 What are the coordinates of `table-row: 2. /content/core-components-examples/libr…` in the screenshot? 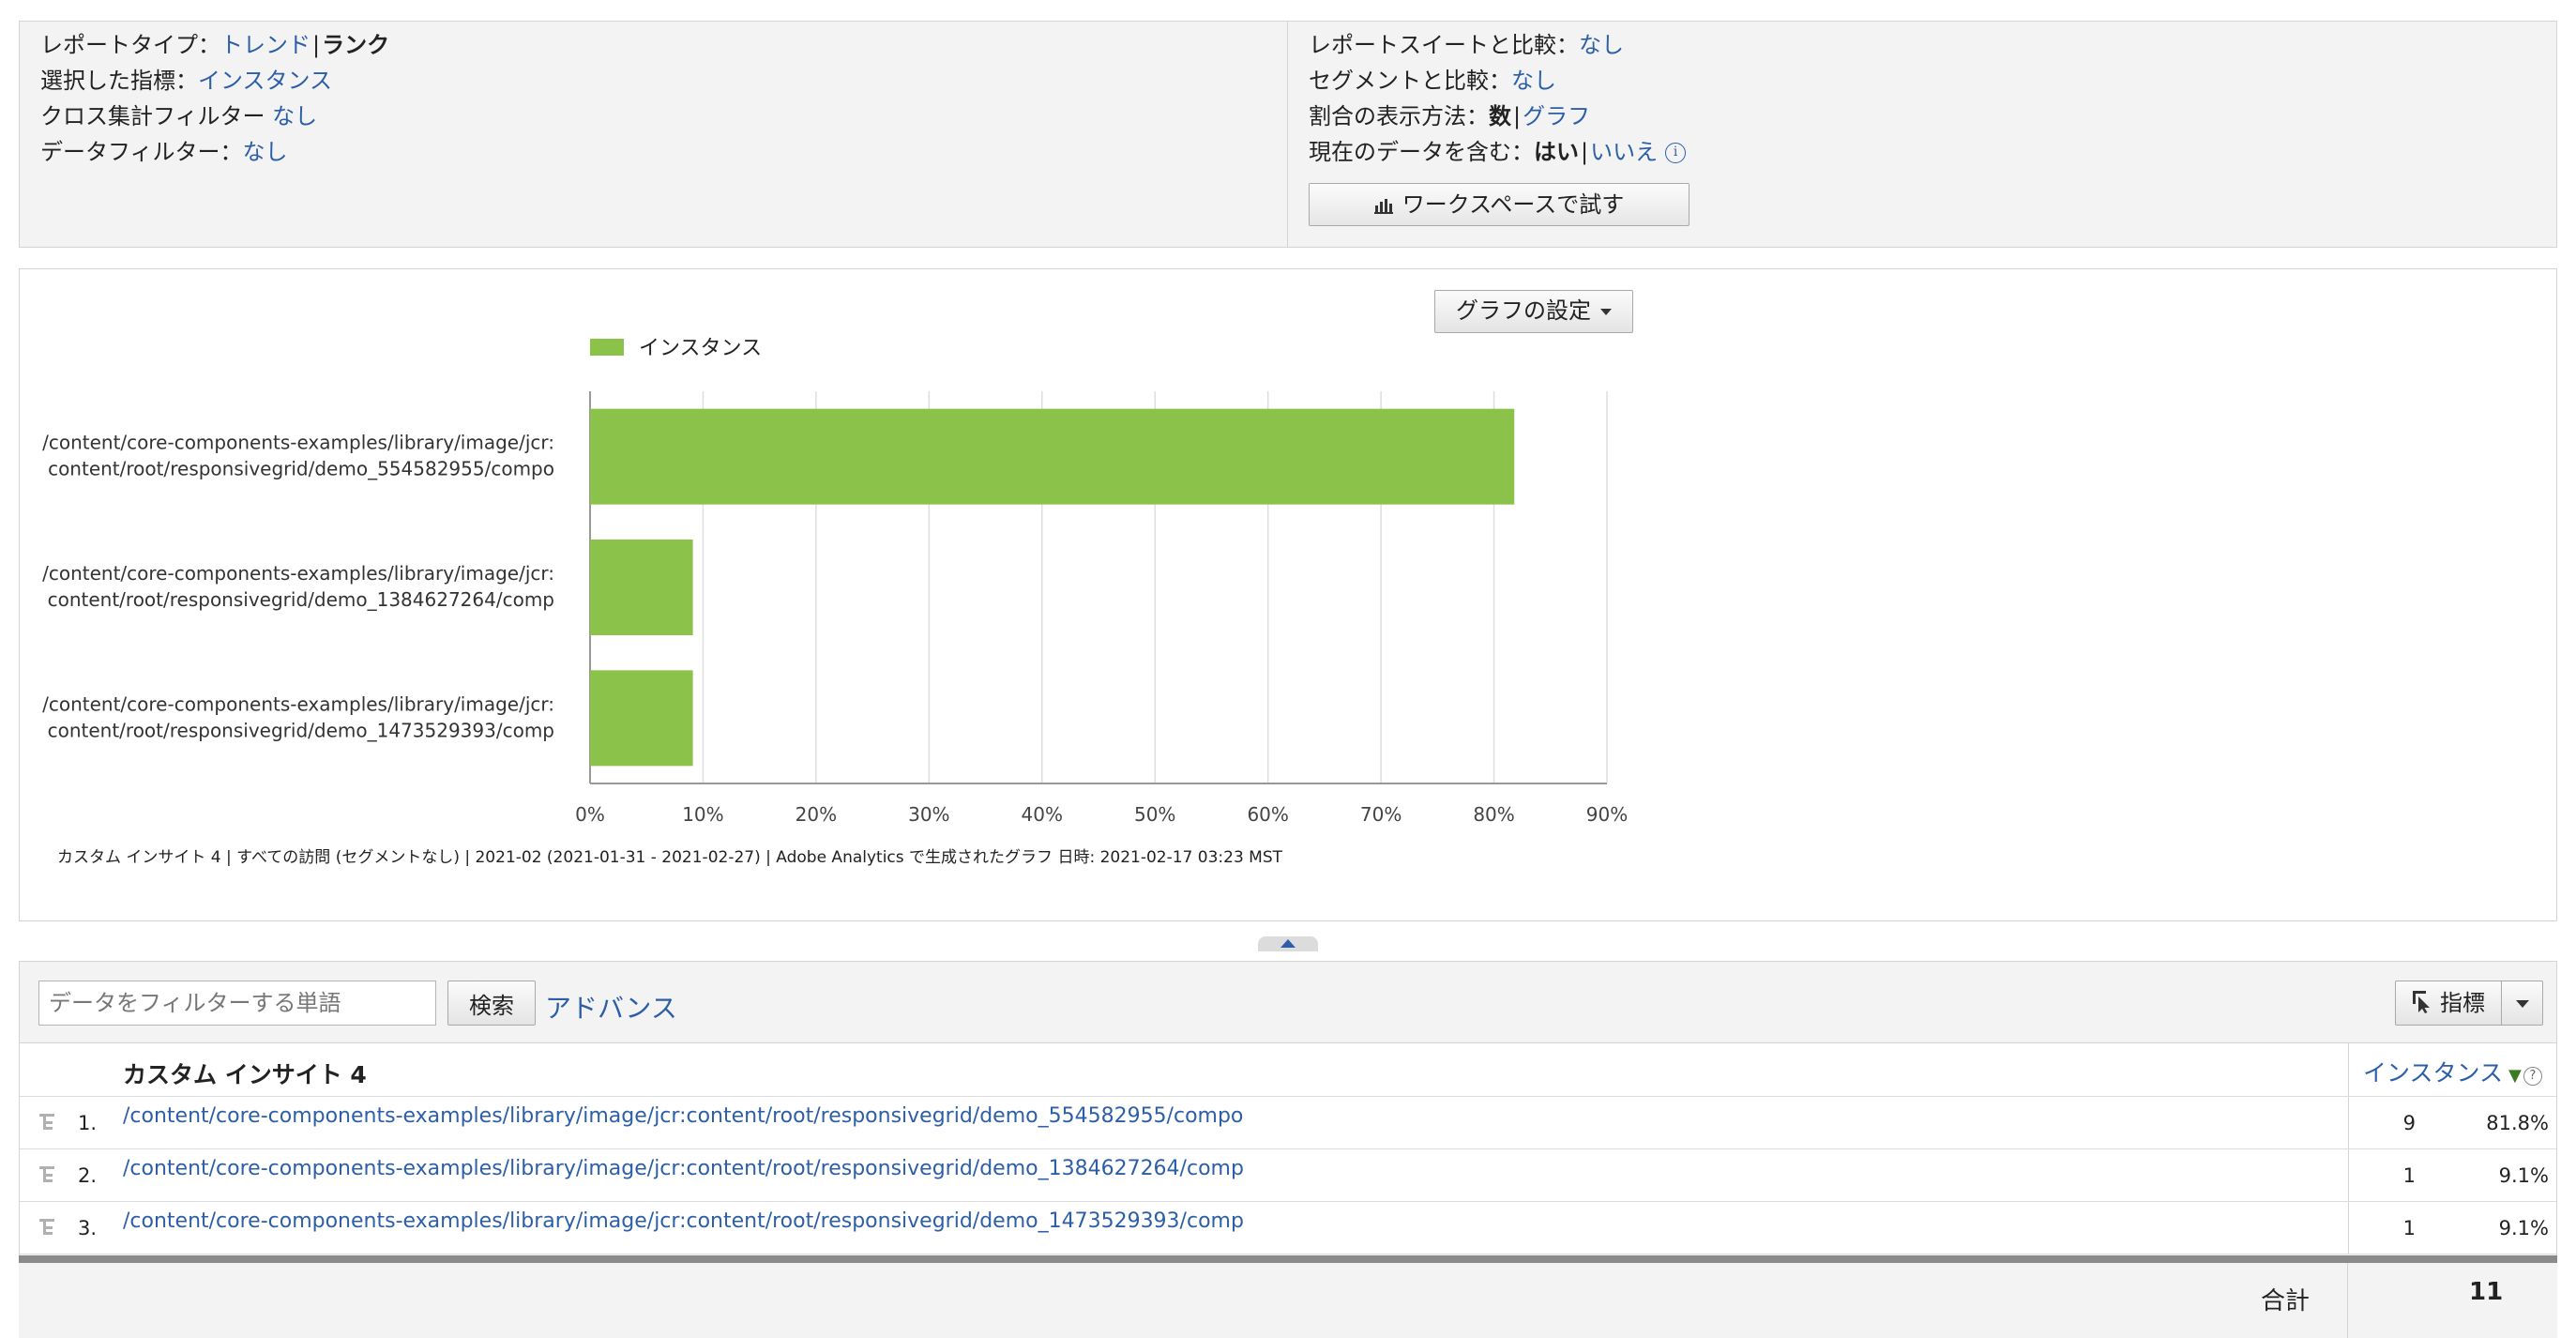 It's located at (1288, 1175).